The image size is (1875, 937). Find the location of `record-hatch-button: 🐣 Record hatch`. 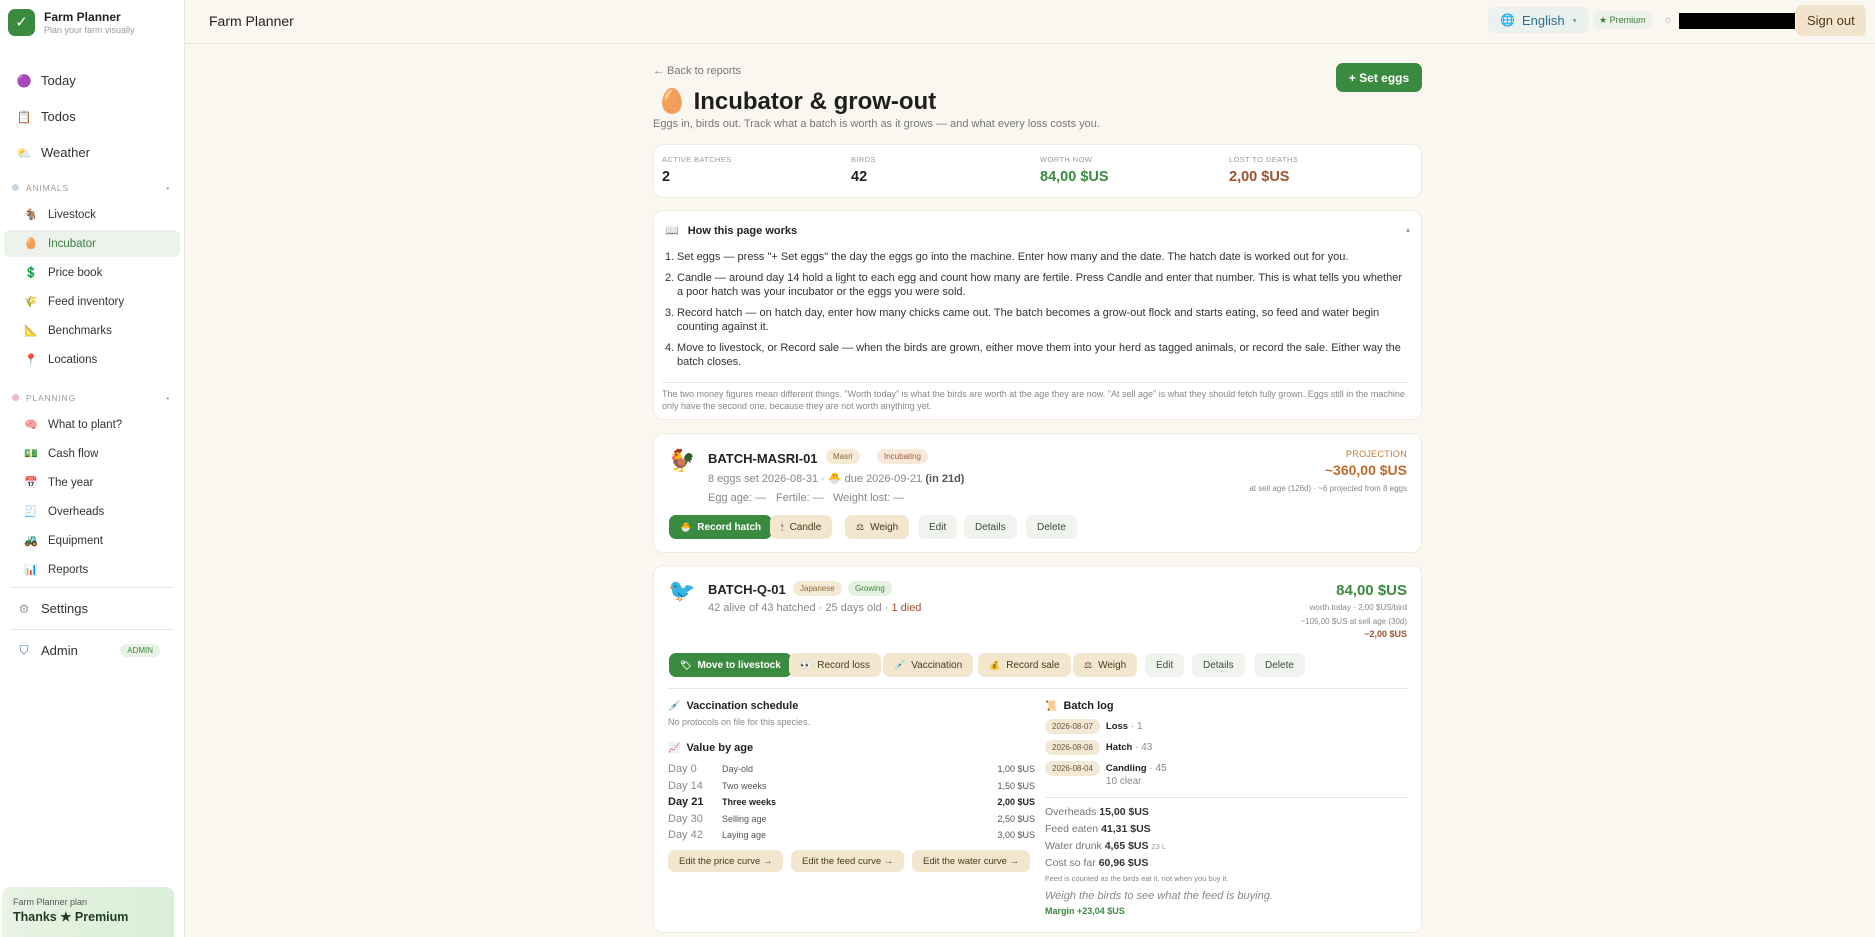

record-hatch-button: 🐣 Record hatch is located at coordinates (721, 527).